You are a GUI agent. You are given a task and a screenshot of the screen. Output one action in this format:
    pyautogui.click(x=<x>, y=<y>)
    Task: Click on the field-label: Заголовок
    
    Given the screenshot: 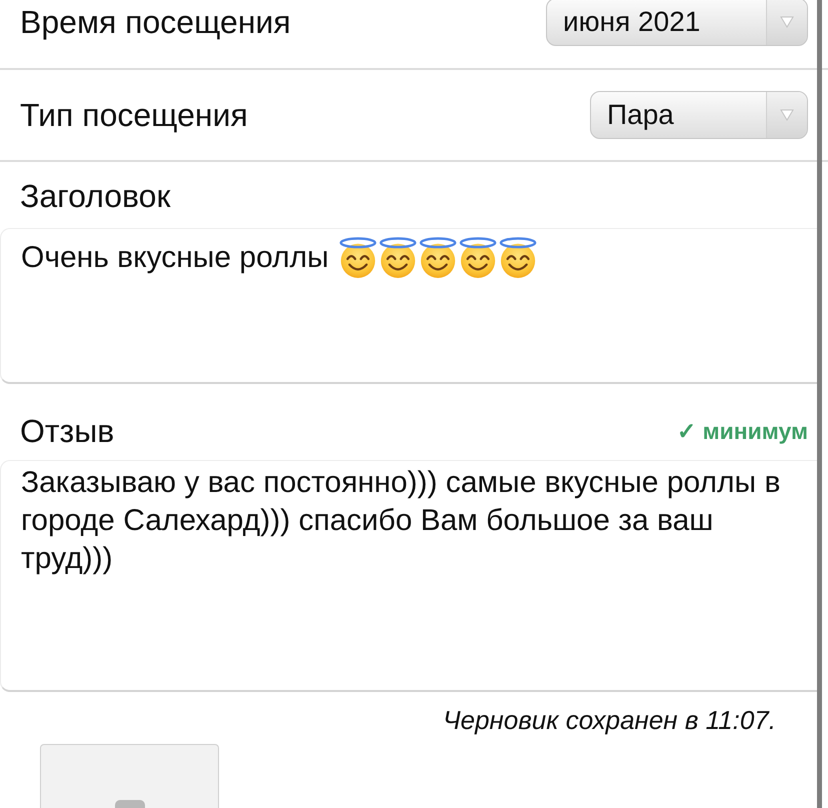 What is the action you would take?
    pyautogui.click(x=95, y=196)
    